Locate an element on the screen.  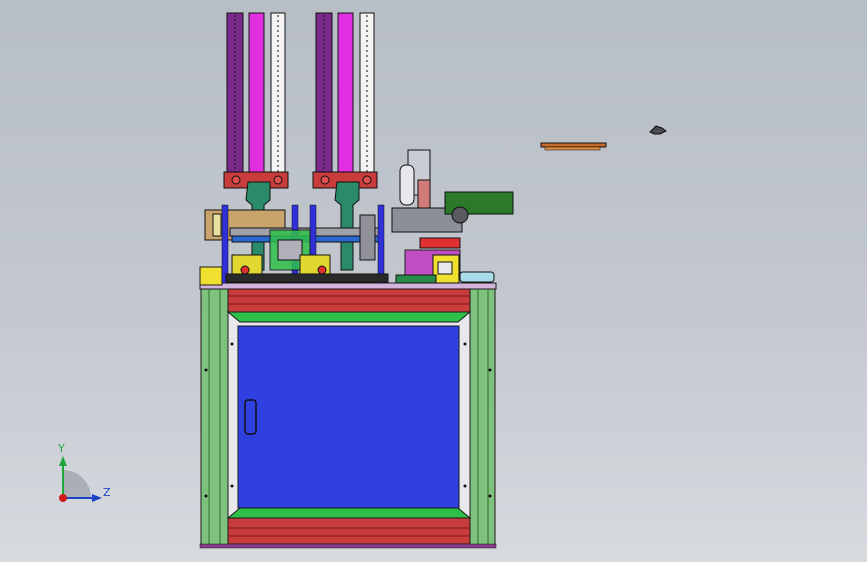
door-panel is located at coordinates (348, 417).